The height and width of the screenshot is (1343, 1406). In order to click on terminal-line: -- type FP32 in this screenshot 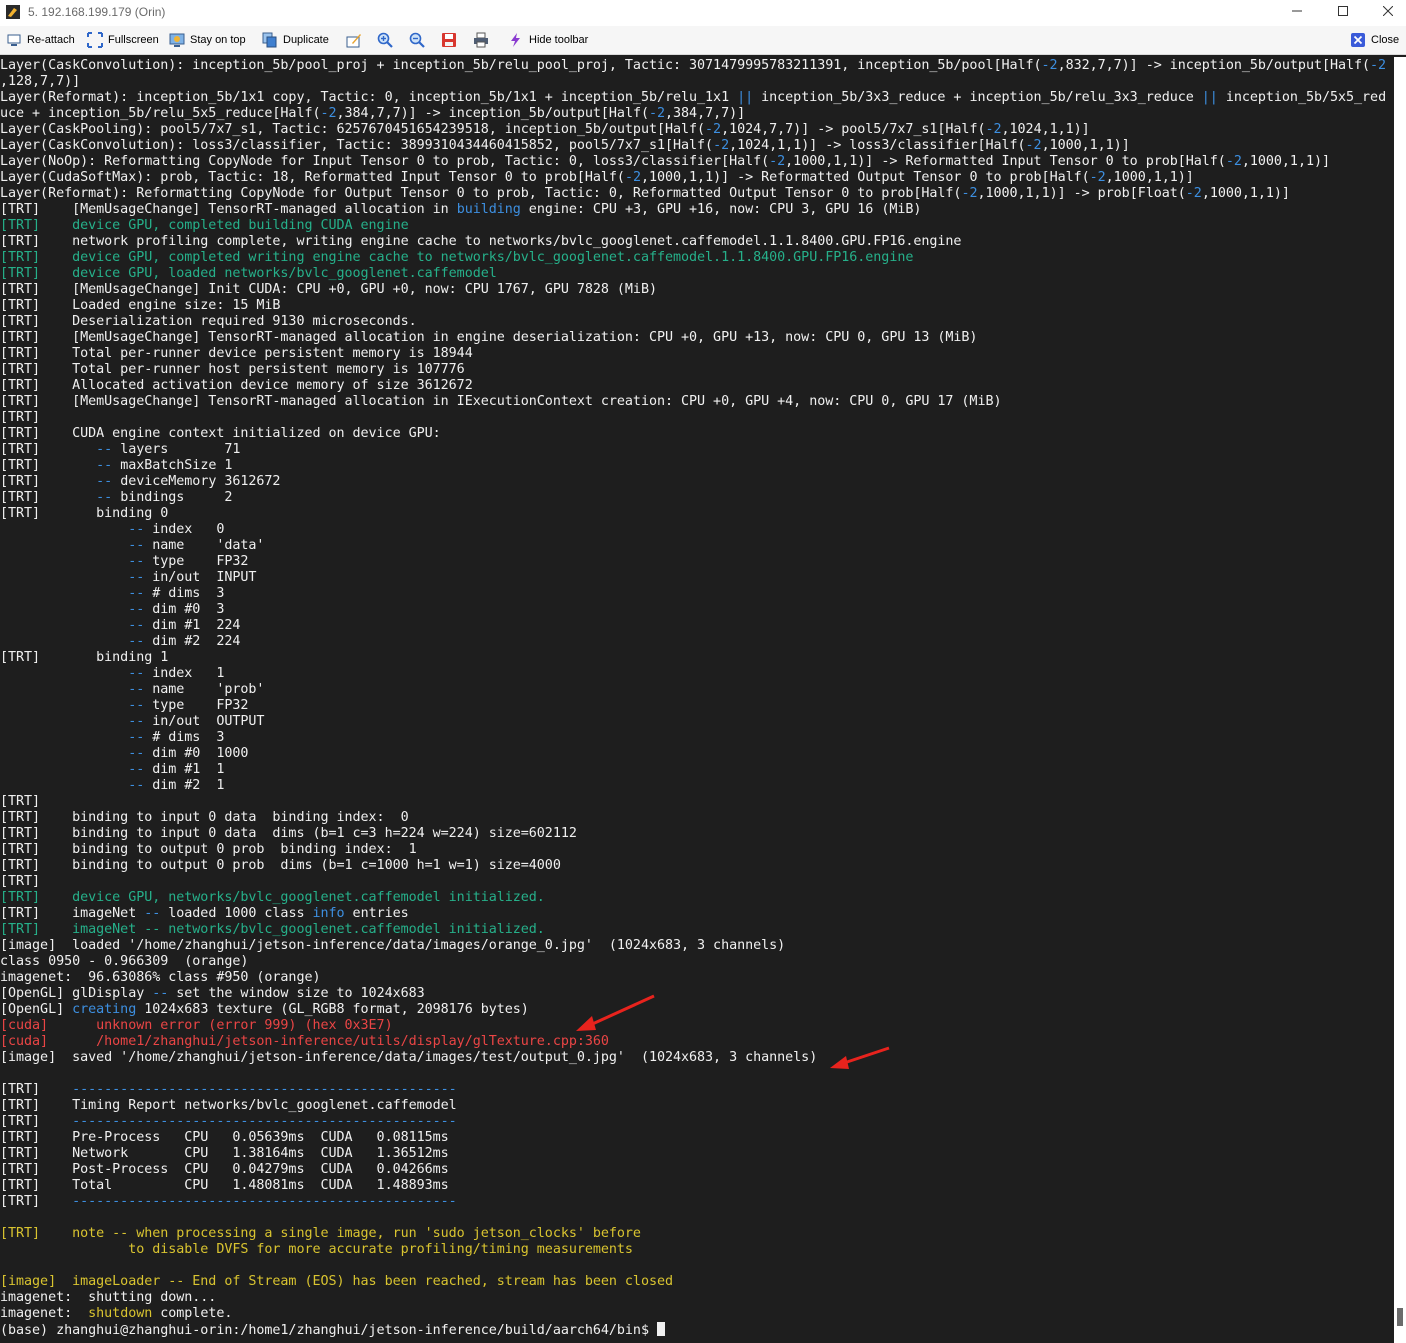, I will do `click(124, 562)`.